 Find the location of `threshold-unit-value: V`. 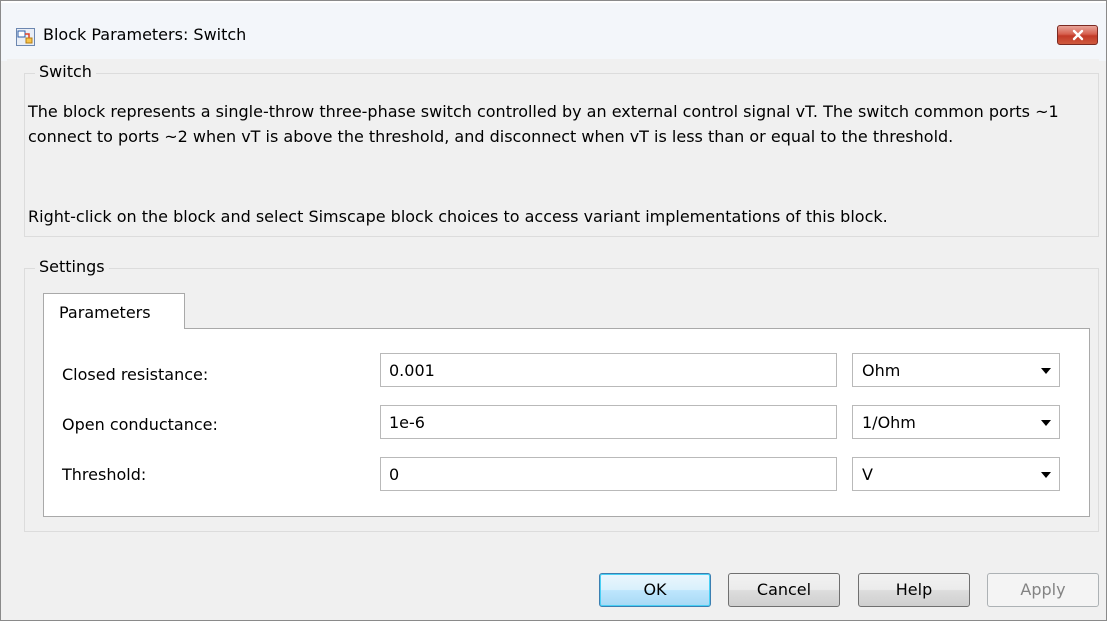

threshold-unit-value: V is located at coordinates (867, 474).